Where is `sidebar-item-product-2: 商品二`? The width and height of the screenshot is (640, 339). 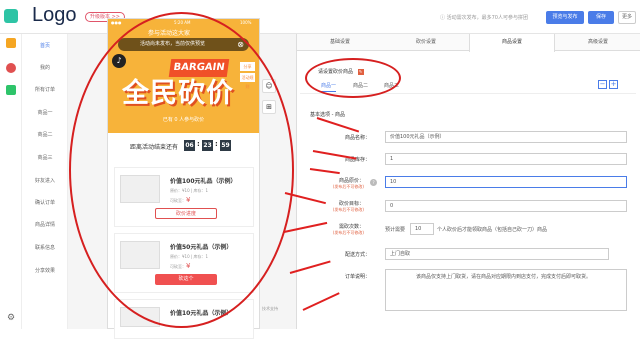 sidebar-item-product-2: 商品二 is located at coordinates (45, 134).